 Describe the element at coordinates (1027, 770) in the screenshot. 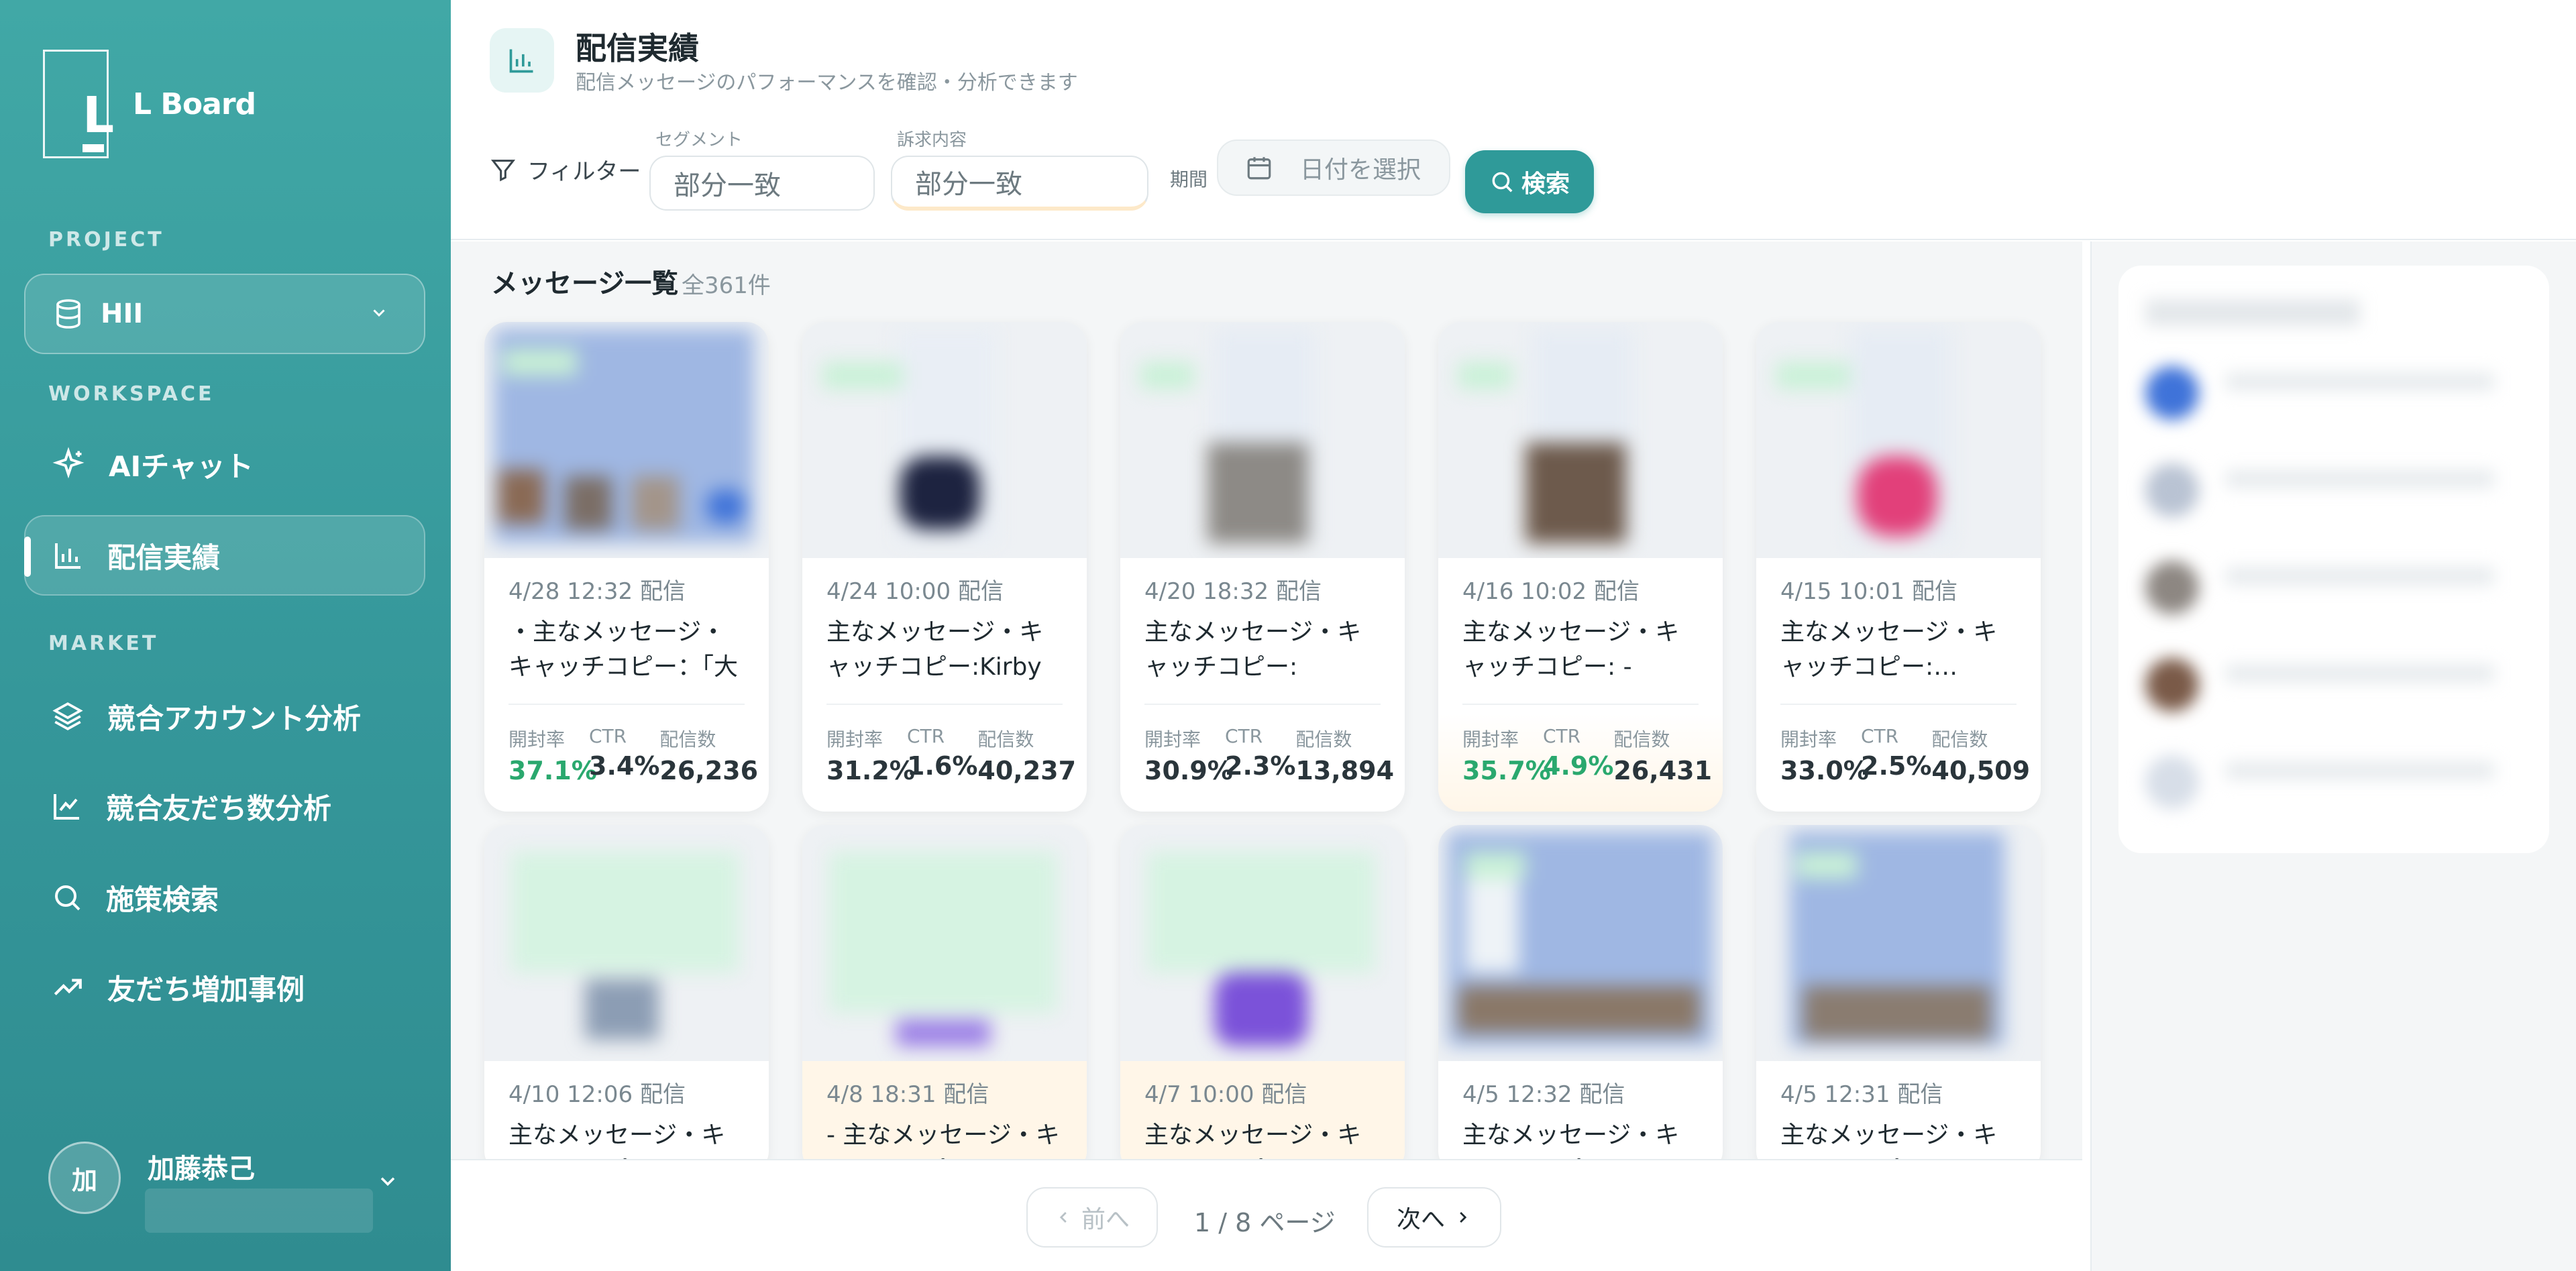

I see `sent-value: 40,237` at that location.